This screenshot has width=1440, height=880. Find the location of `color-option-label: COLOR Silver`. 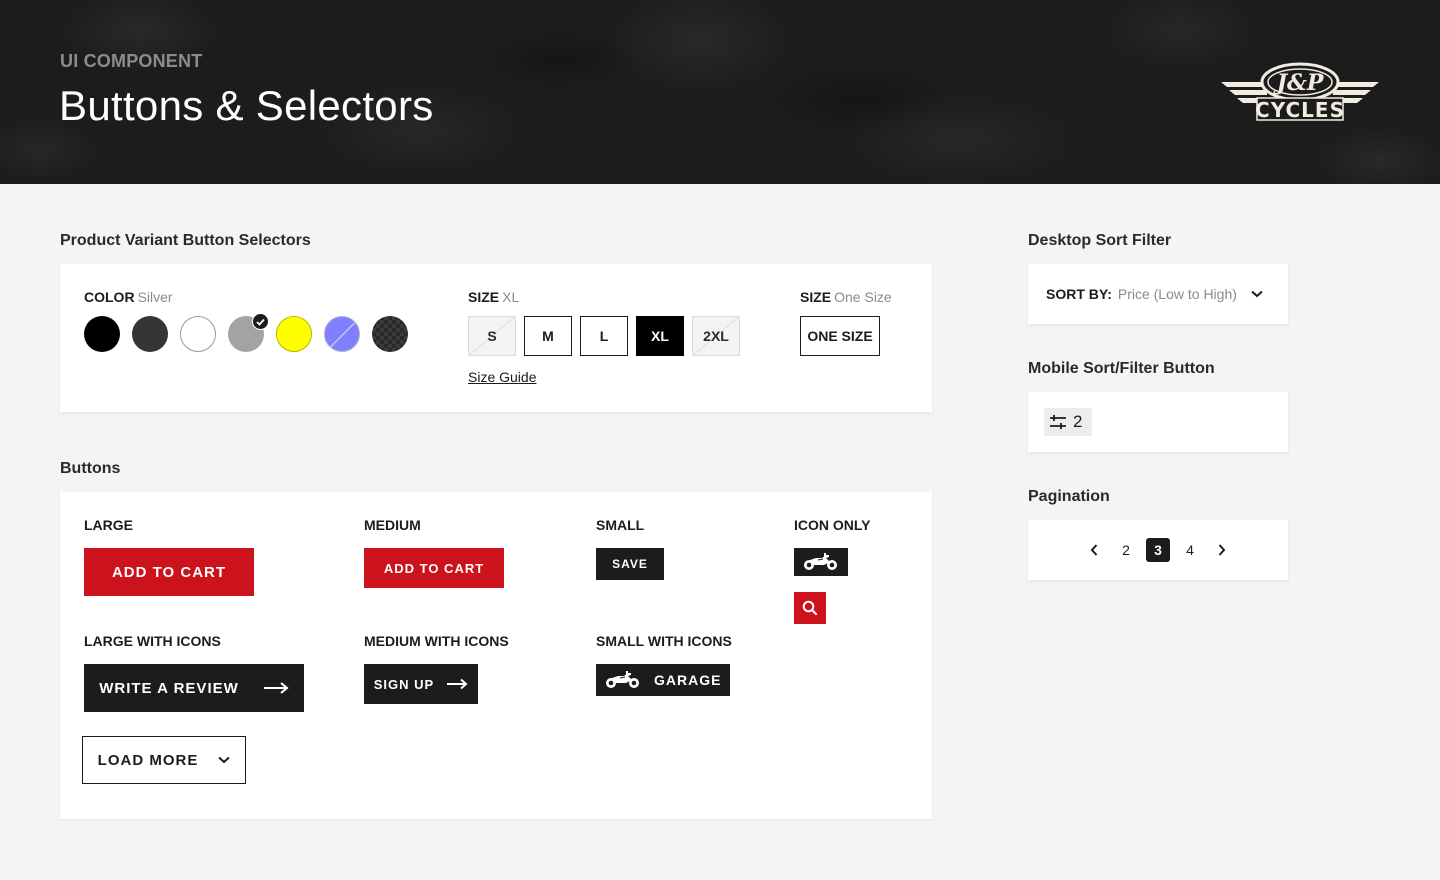

color-option-label: COLOR Silver is located at coordinates (128, 297).